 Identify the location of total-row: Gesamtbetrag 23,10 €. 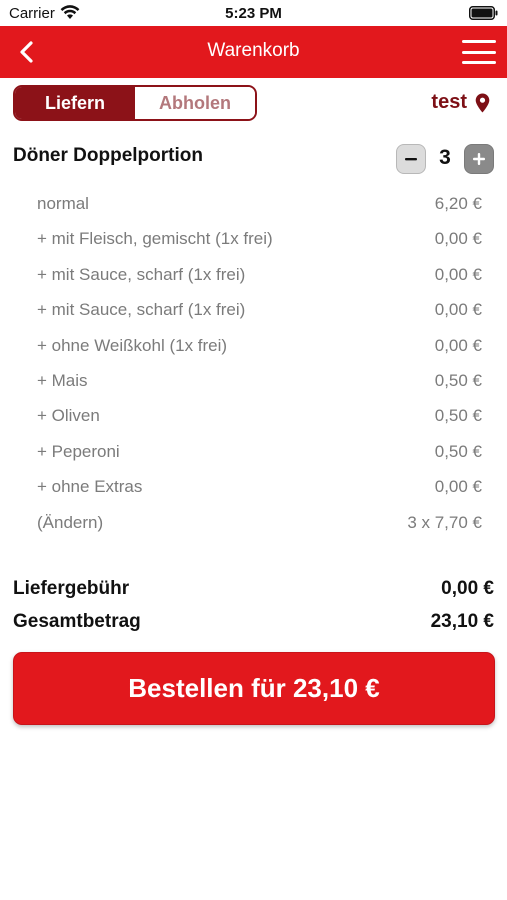
(253, 624).